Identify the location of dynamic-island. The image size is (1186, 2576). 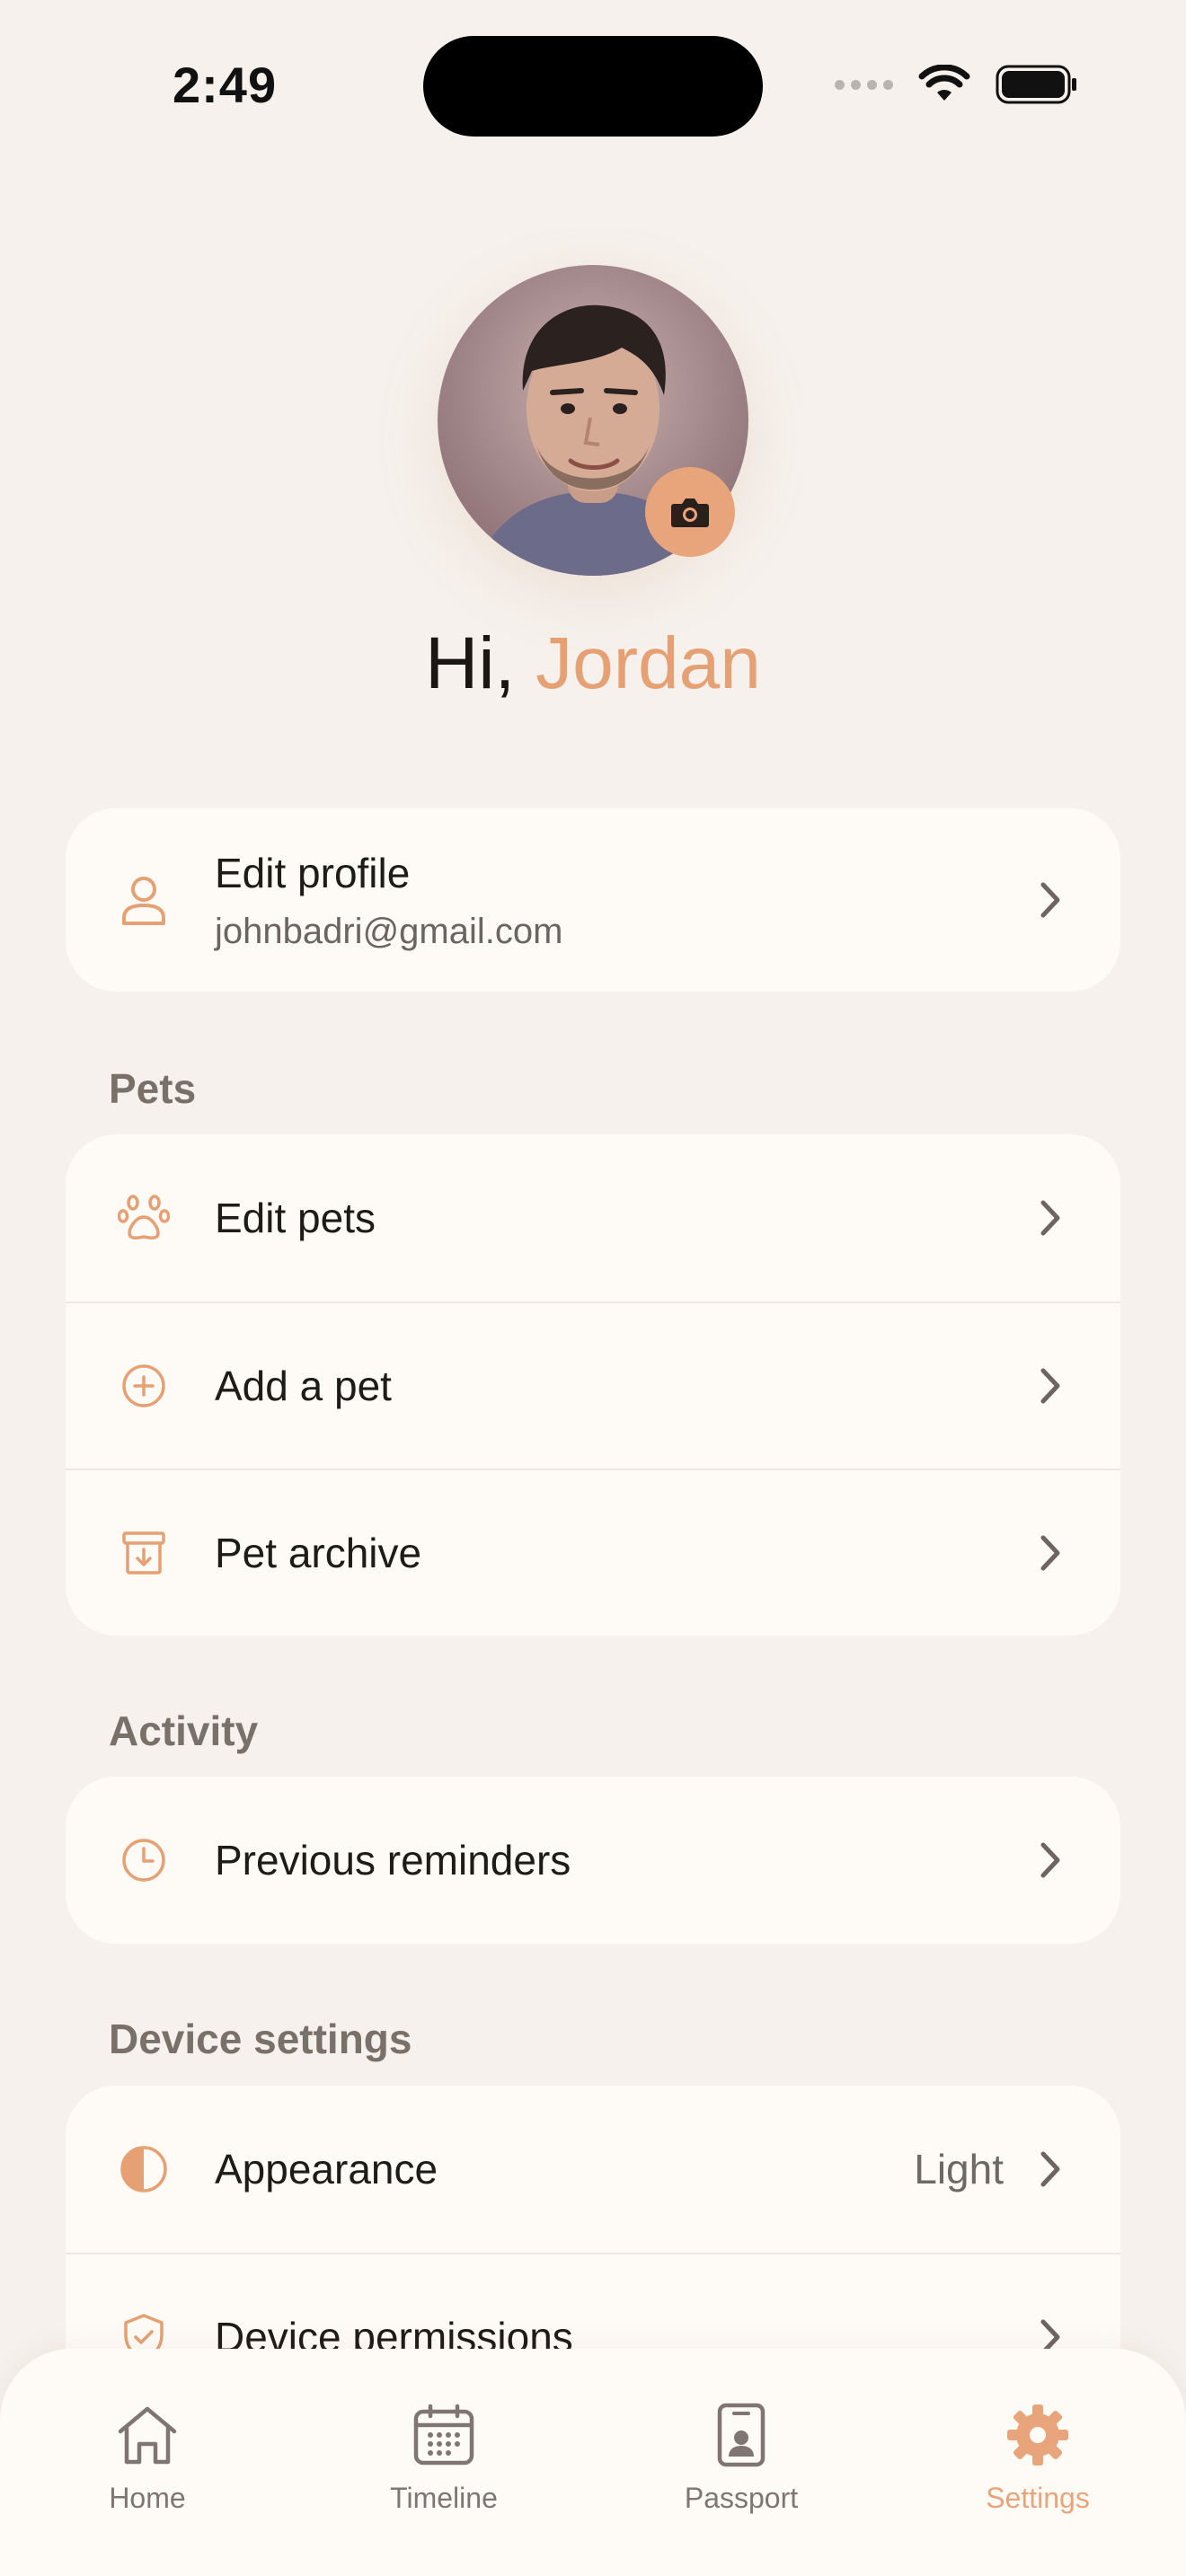
(593, 86).